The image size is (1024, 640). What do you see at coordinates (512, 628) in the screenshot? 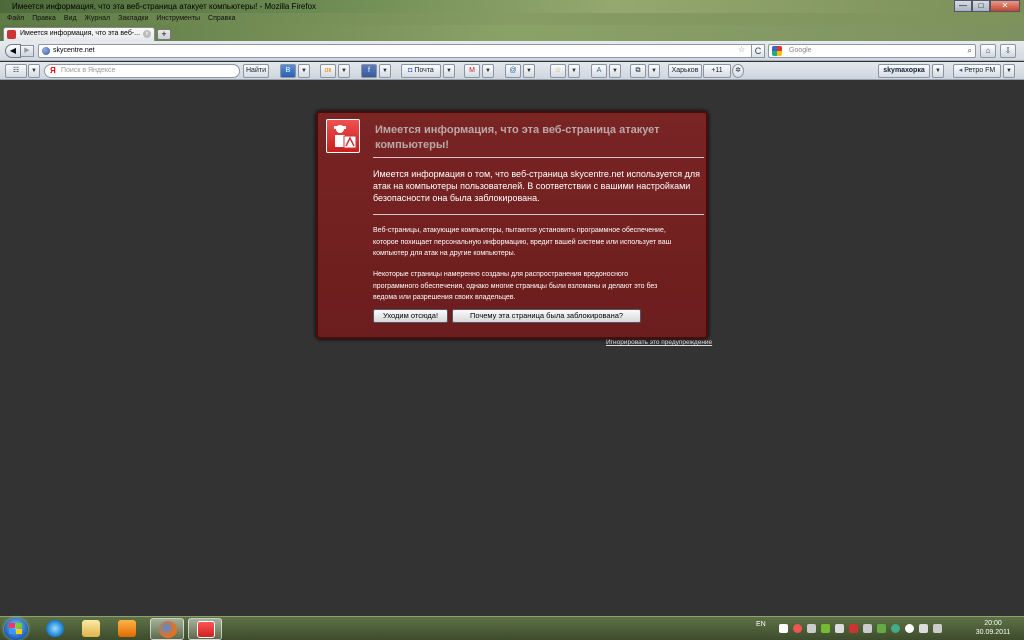
I see `windows-taskbar: EN 20:00 30.09.2011` at bounding box center [512, 628].